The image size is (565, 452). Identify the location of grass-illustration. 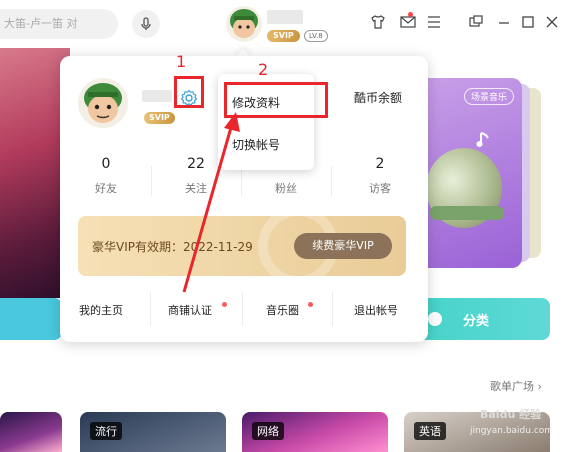
(467, 213).